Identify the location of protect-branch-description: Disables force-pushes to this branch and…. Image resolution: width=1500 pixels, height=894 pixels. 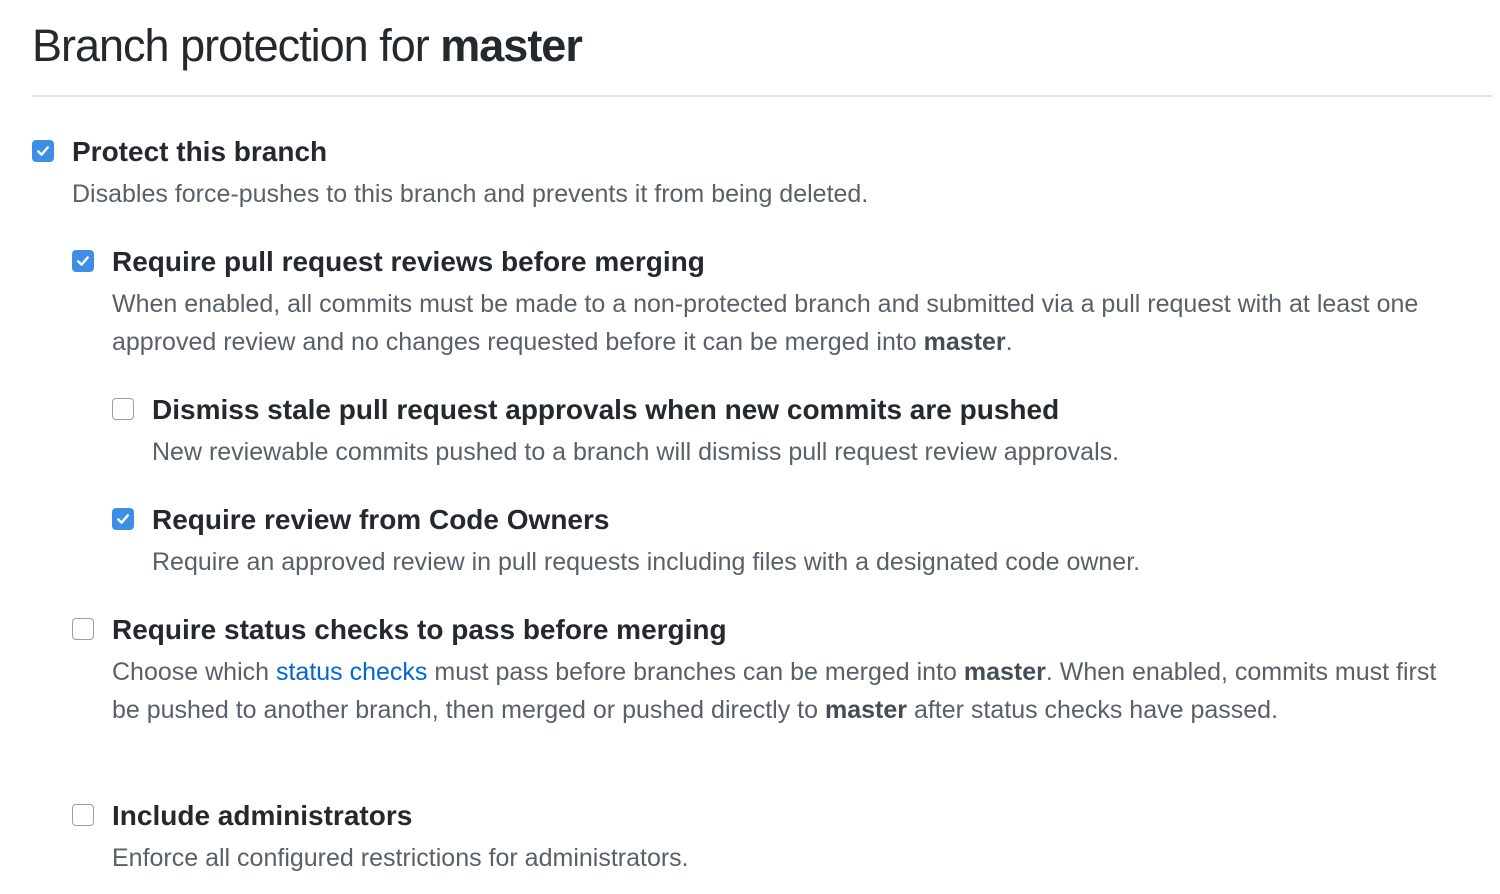
(470, 194).